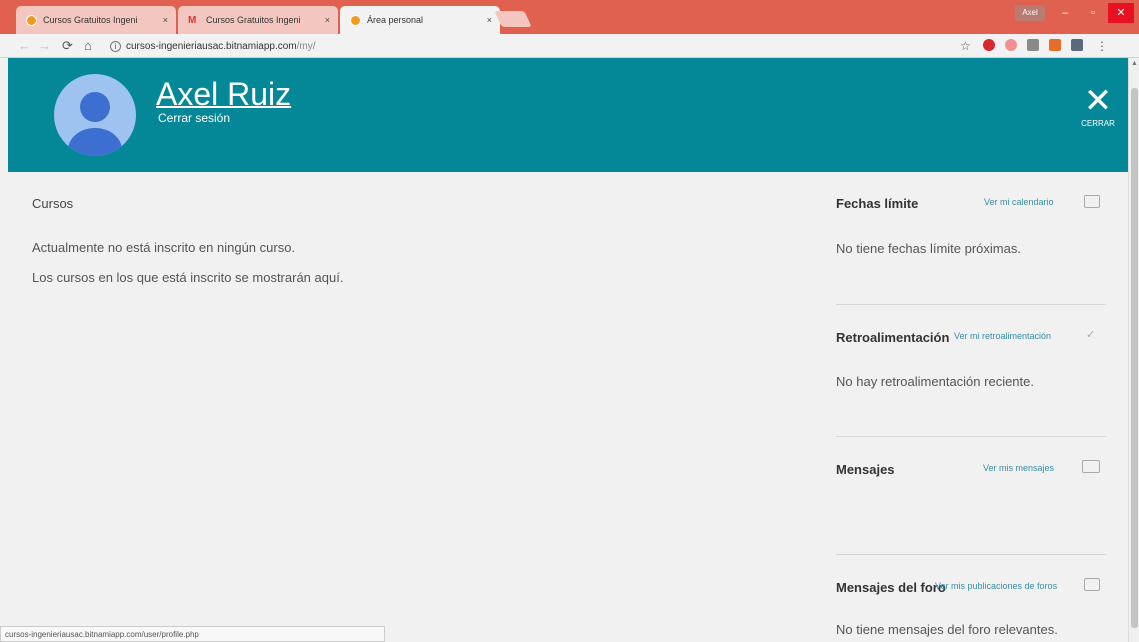 Image resolution: width=1139 pixels, height=642 pixels. I want to click on avatar-head-shape, so click(95, 107).